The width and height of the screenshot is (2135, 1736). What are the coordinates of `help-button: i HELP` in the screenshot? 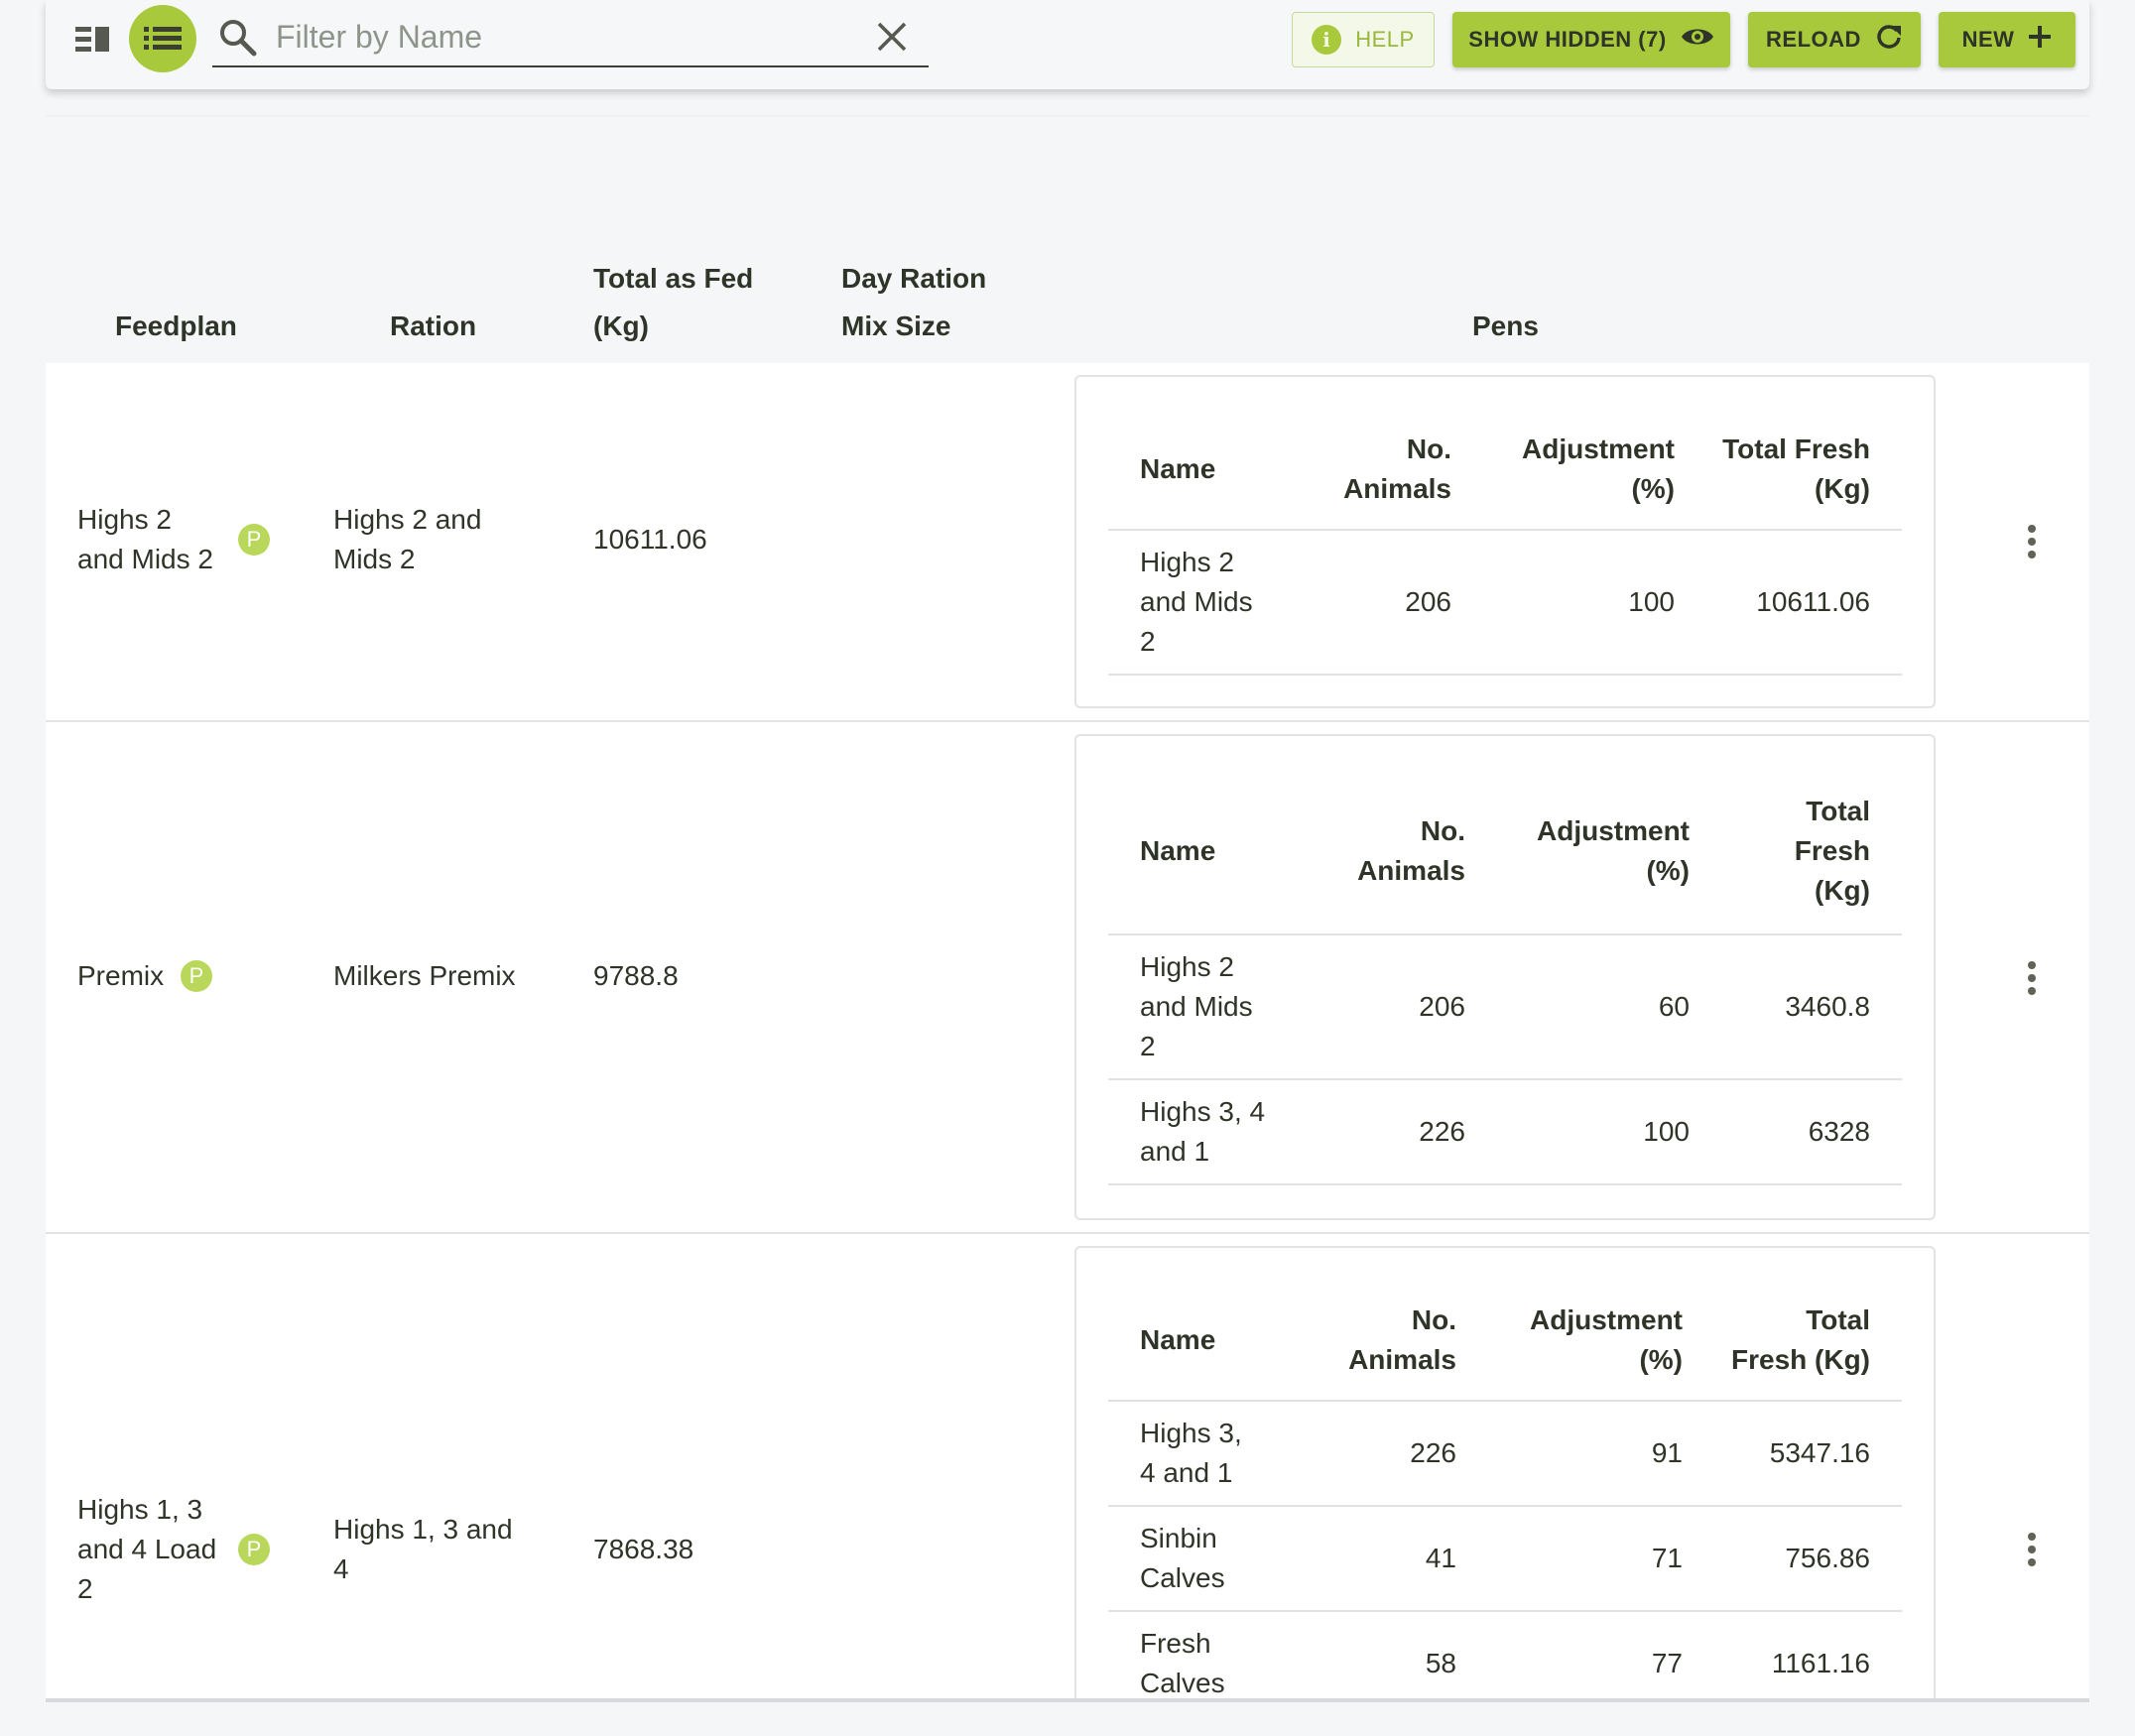 It's located at (1363, 39).